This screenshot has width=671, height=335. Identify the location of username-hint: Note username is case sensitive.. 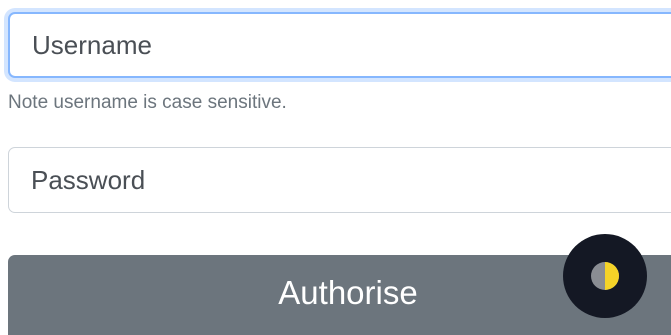
(147, 102).